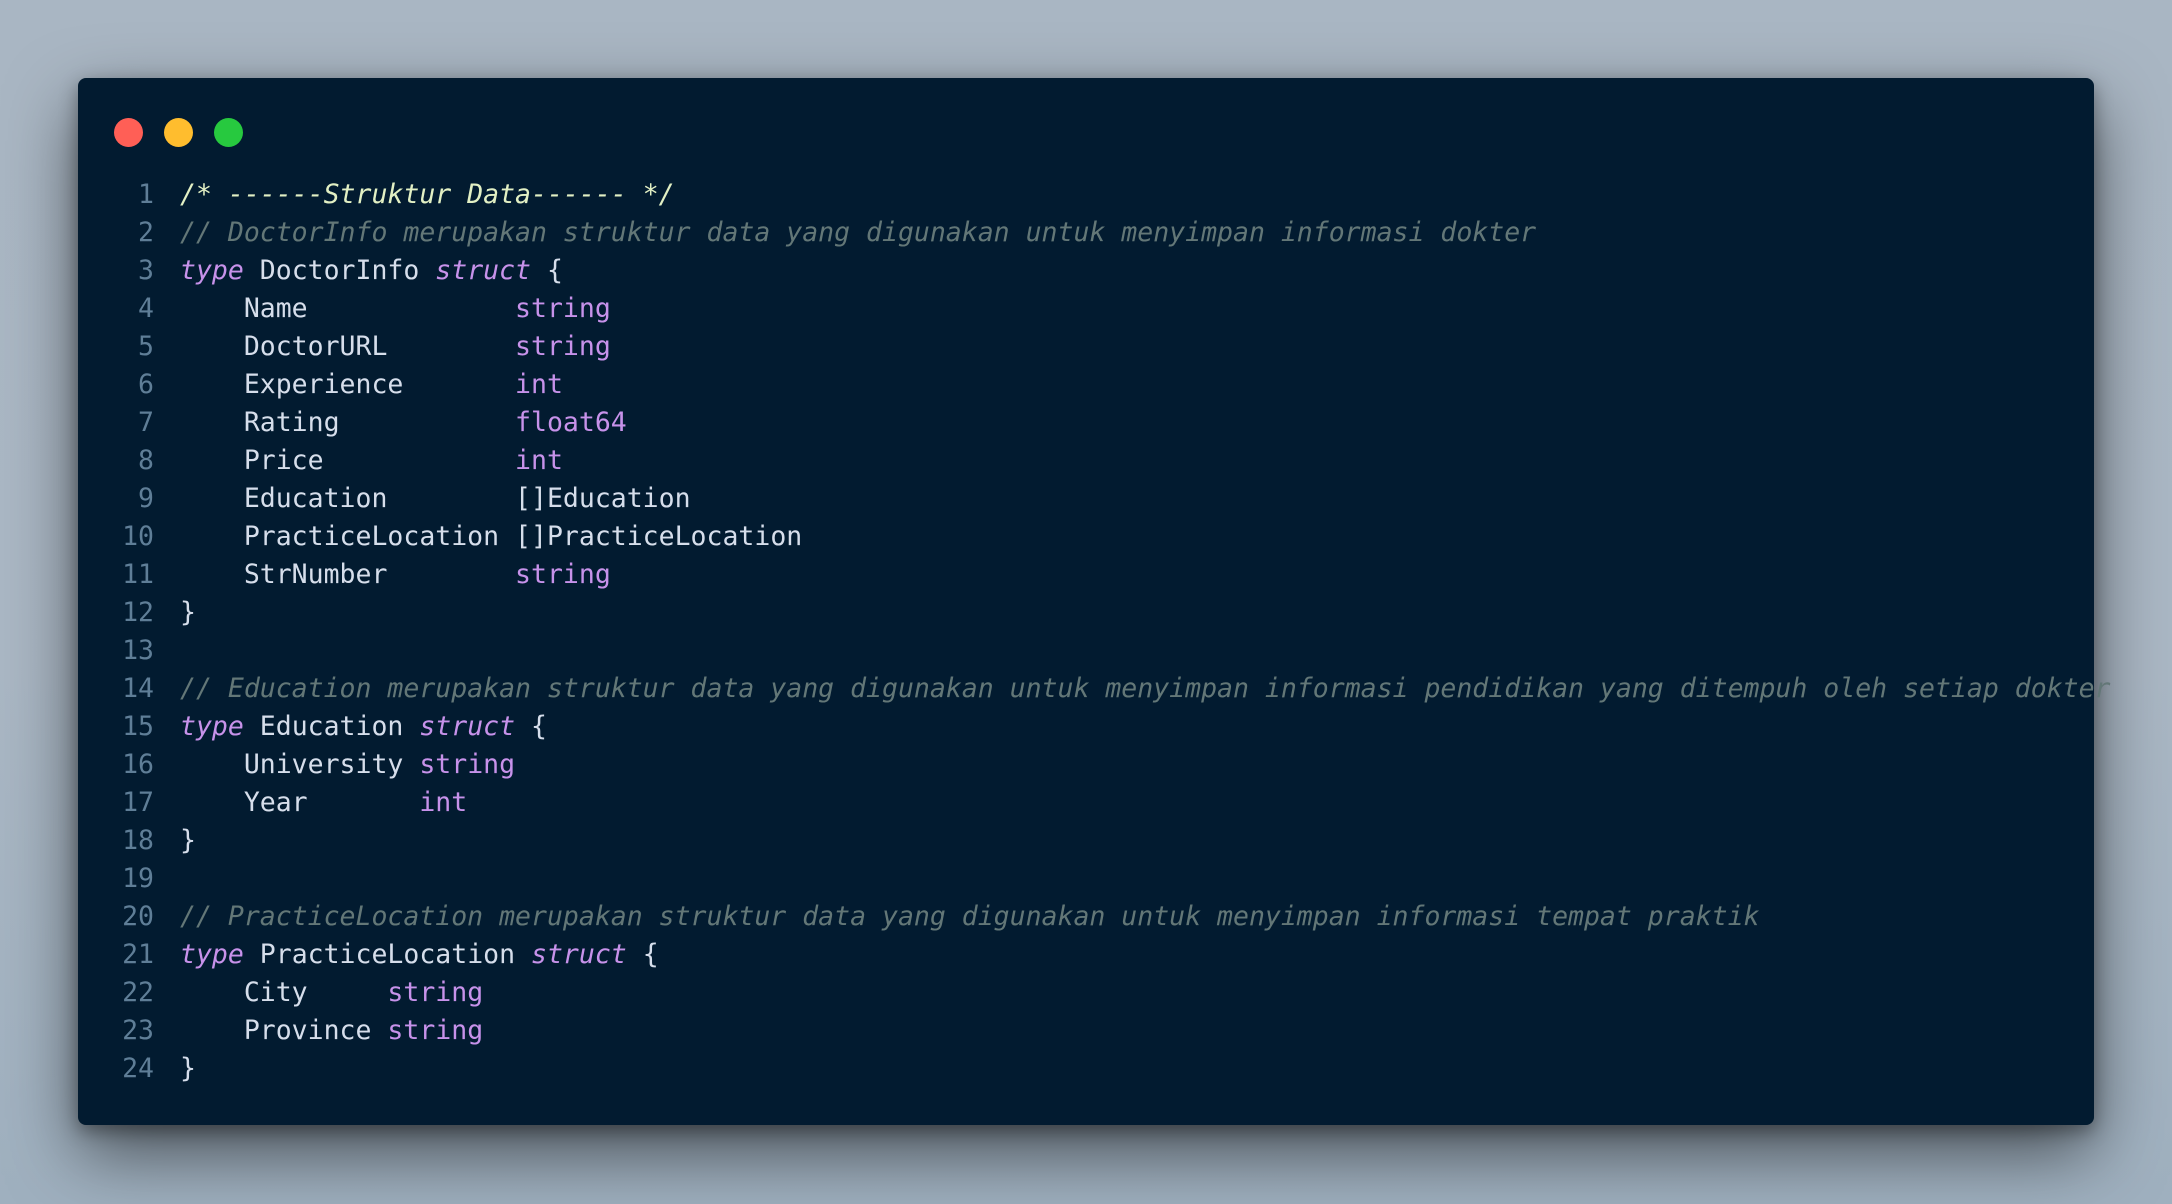  Describe the element at coordinates (146, 270) in the screenshot. I see `line-number: 3` at that location.